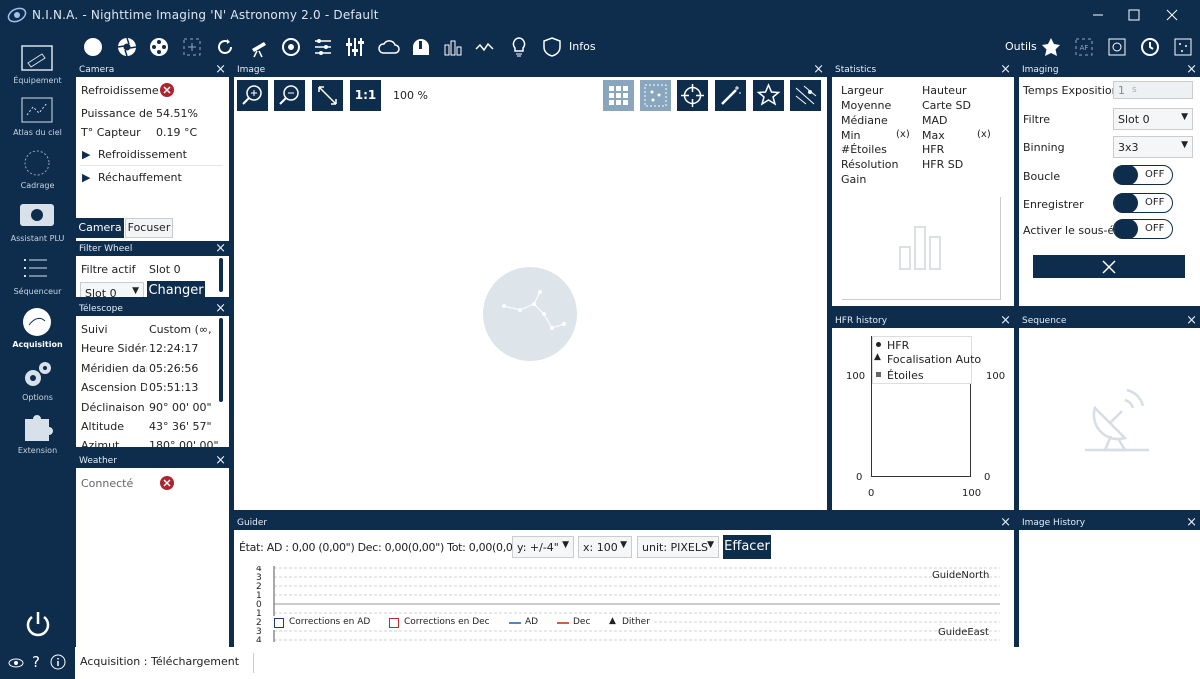 The image size is (1200, 679). I want to click on weather-cloud-icon, so click(389, 47).